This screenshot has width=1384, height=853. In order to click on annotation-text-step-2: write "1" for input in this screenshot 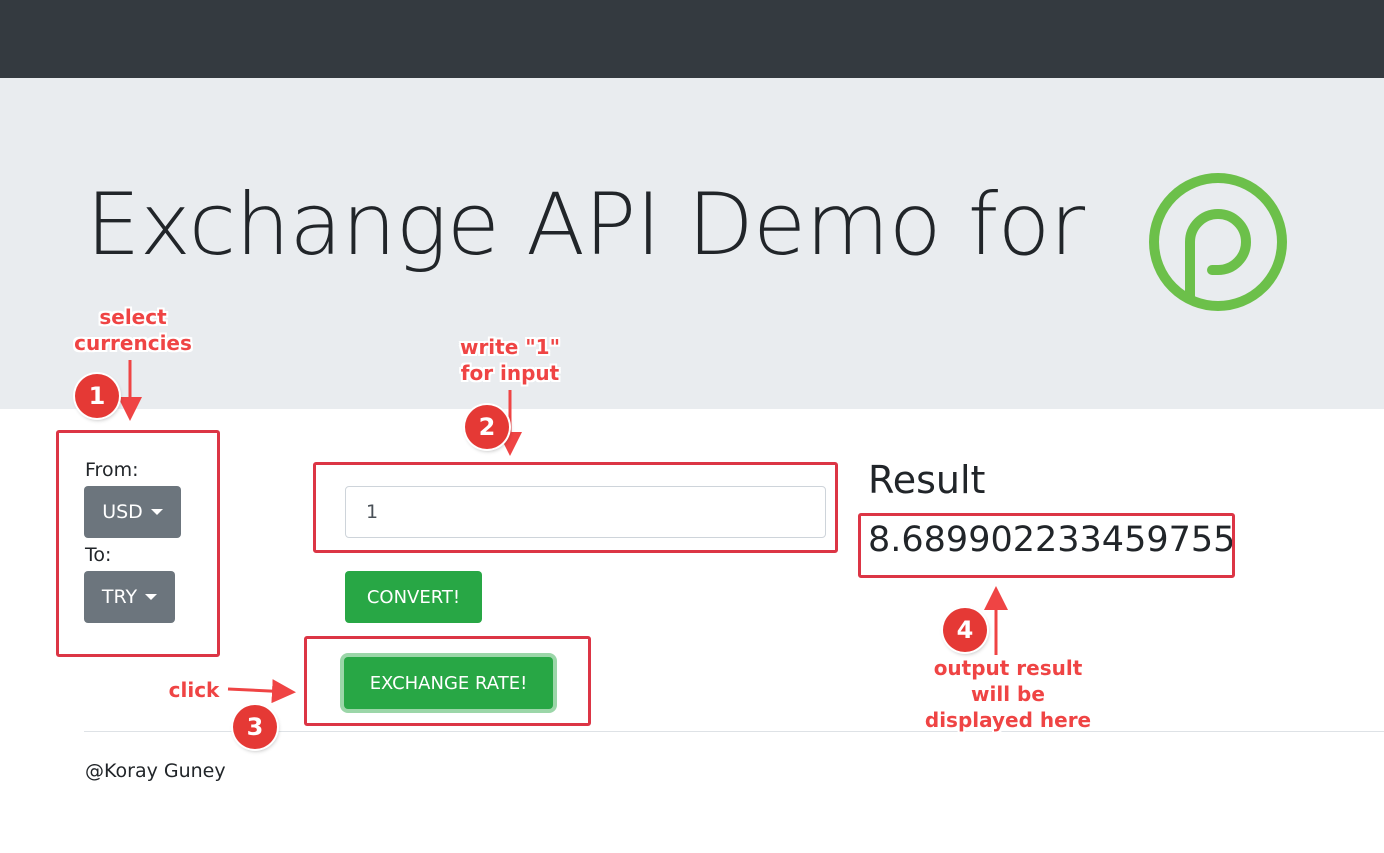, I will do `click(510, 360)`.